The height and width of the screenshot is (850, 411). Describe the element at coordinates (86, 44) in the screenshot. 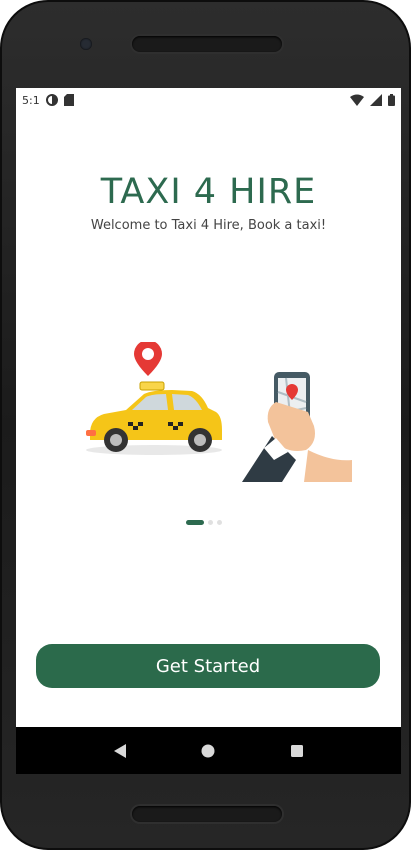

I see `front-camera` at that location.